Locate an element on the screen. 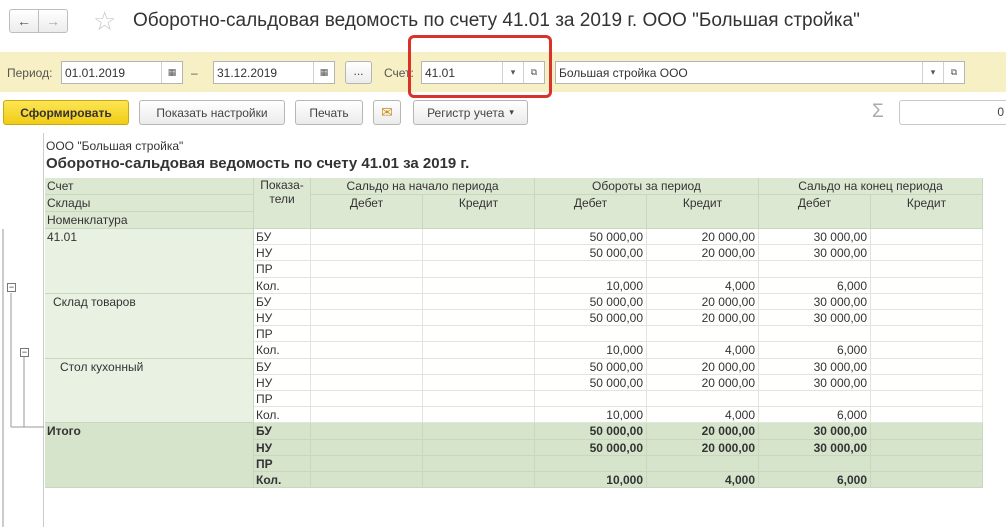  group-label: 41.01 is located at coordinates (149, 261).